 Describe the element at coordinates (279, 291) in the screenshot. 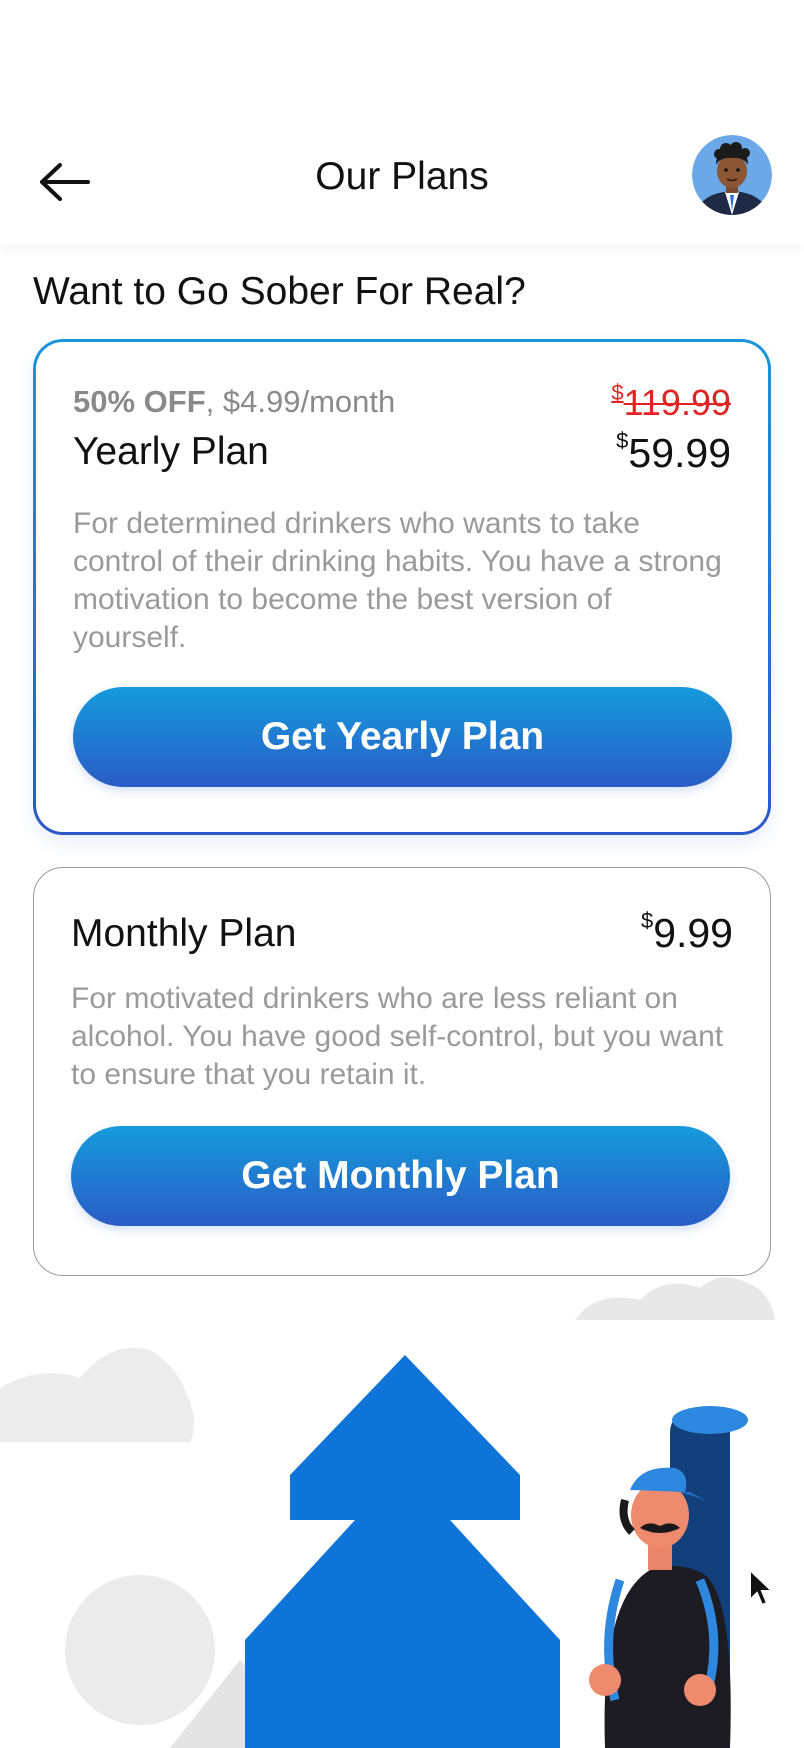

I see `section-heading: Want to Go Sober For Real?` at that location.